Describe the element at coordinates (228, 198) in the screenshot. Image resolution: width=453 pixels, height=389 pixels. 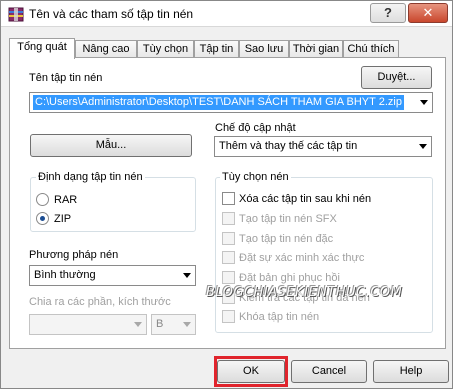
I see `checkbox-delete-after` at that location.